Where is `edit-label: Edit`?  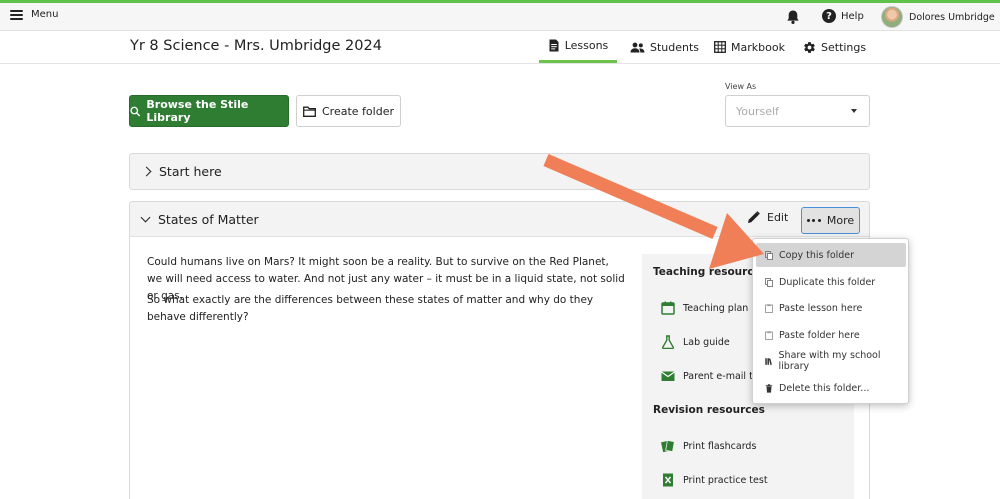
edit-label: Edit is located at coordinates (778, 217).